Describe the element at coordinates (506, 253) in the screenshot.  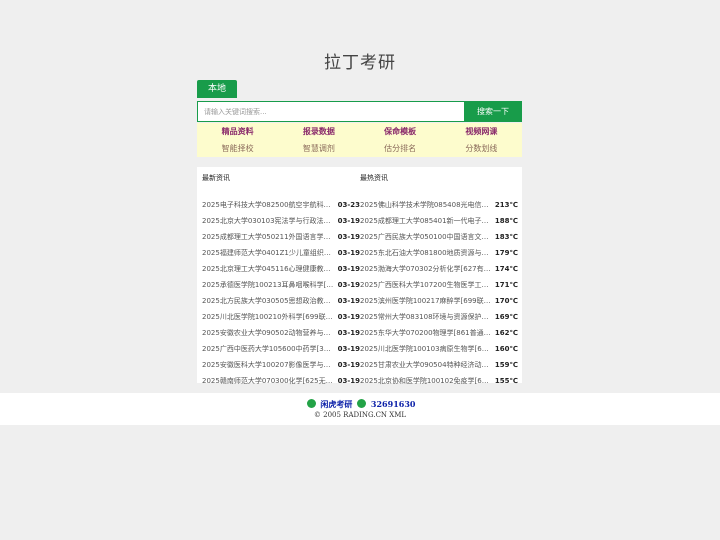
I see `news-heat: 179℃` at that location.